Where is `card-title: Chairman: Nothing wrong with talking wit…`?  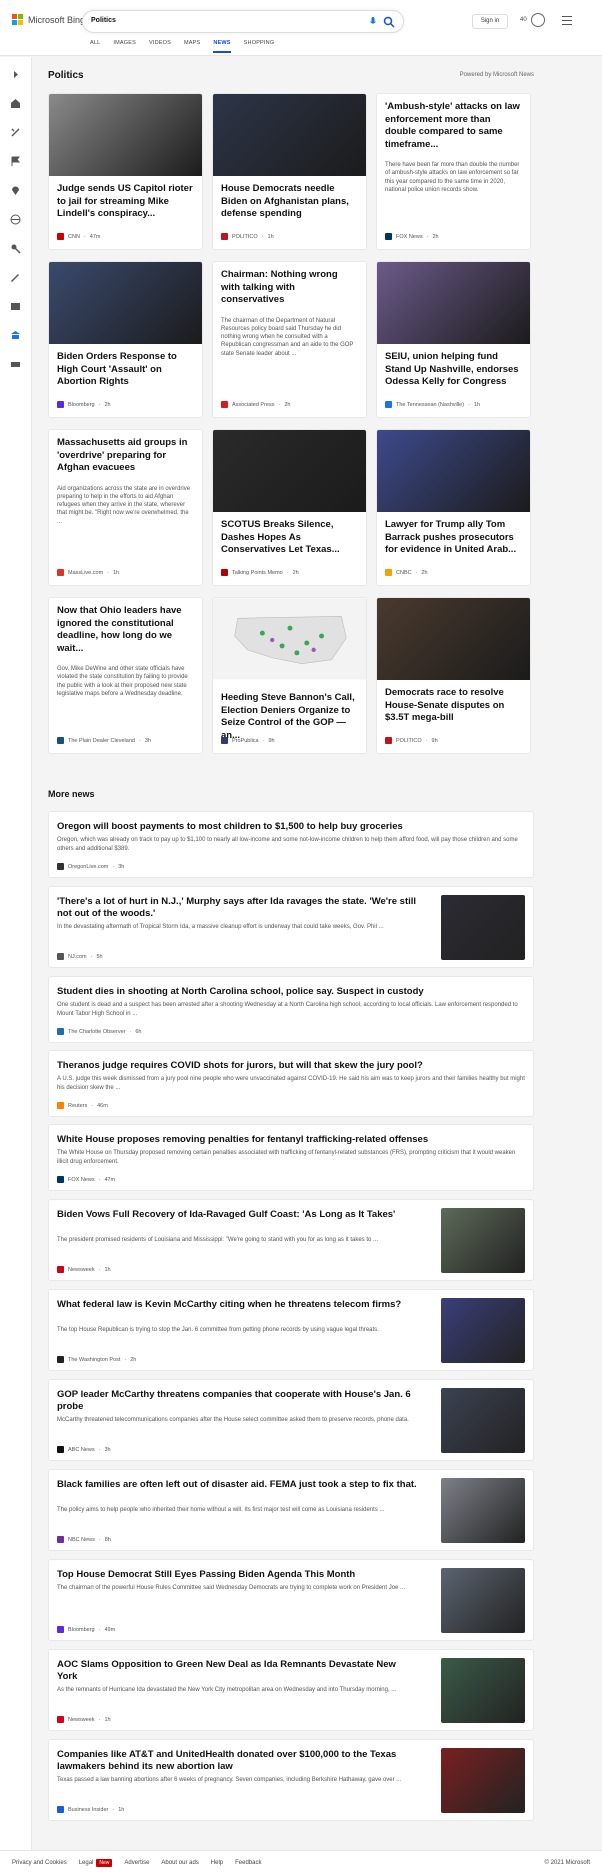
card-title: Chairman: Nothing wrong with talking wit… is located at coordinates (289, 284).